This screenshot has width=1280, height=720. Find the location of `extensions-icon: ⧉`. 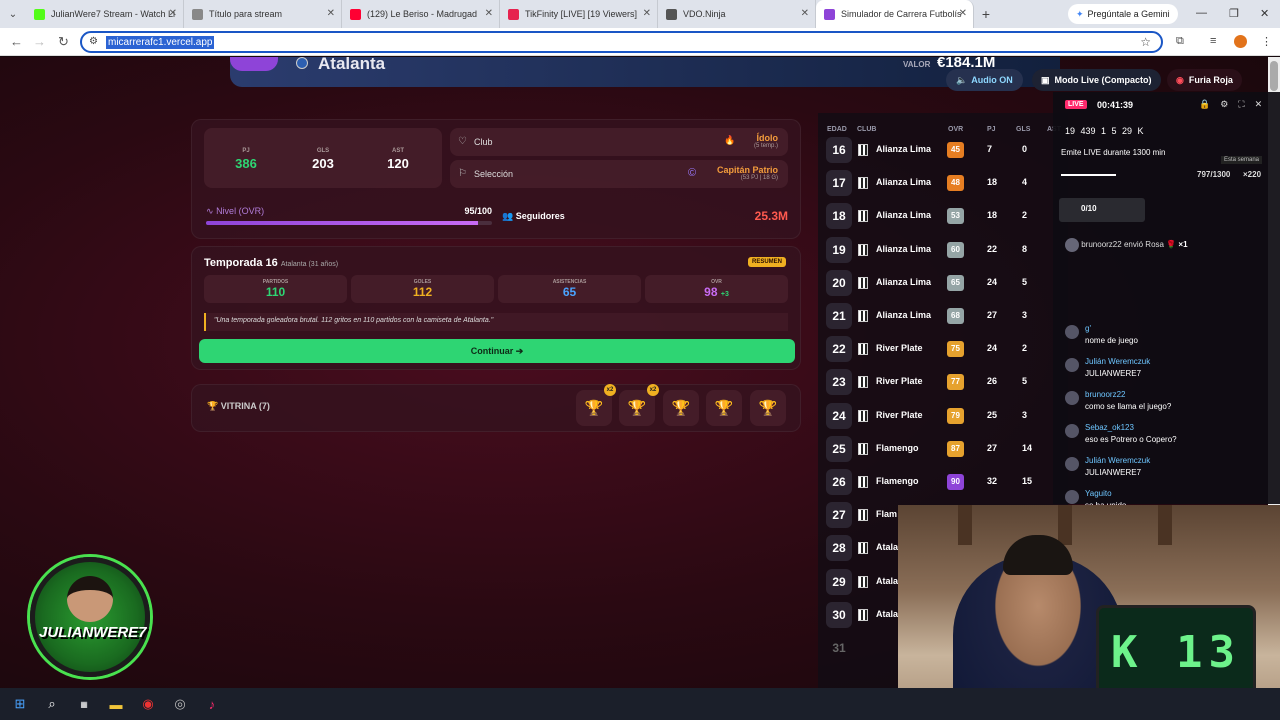

extensions-icon: ⧉ is located at coordinates (1180, 41).